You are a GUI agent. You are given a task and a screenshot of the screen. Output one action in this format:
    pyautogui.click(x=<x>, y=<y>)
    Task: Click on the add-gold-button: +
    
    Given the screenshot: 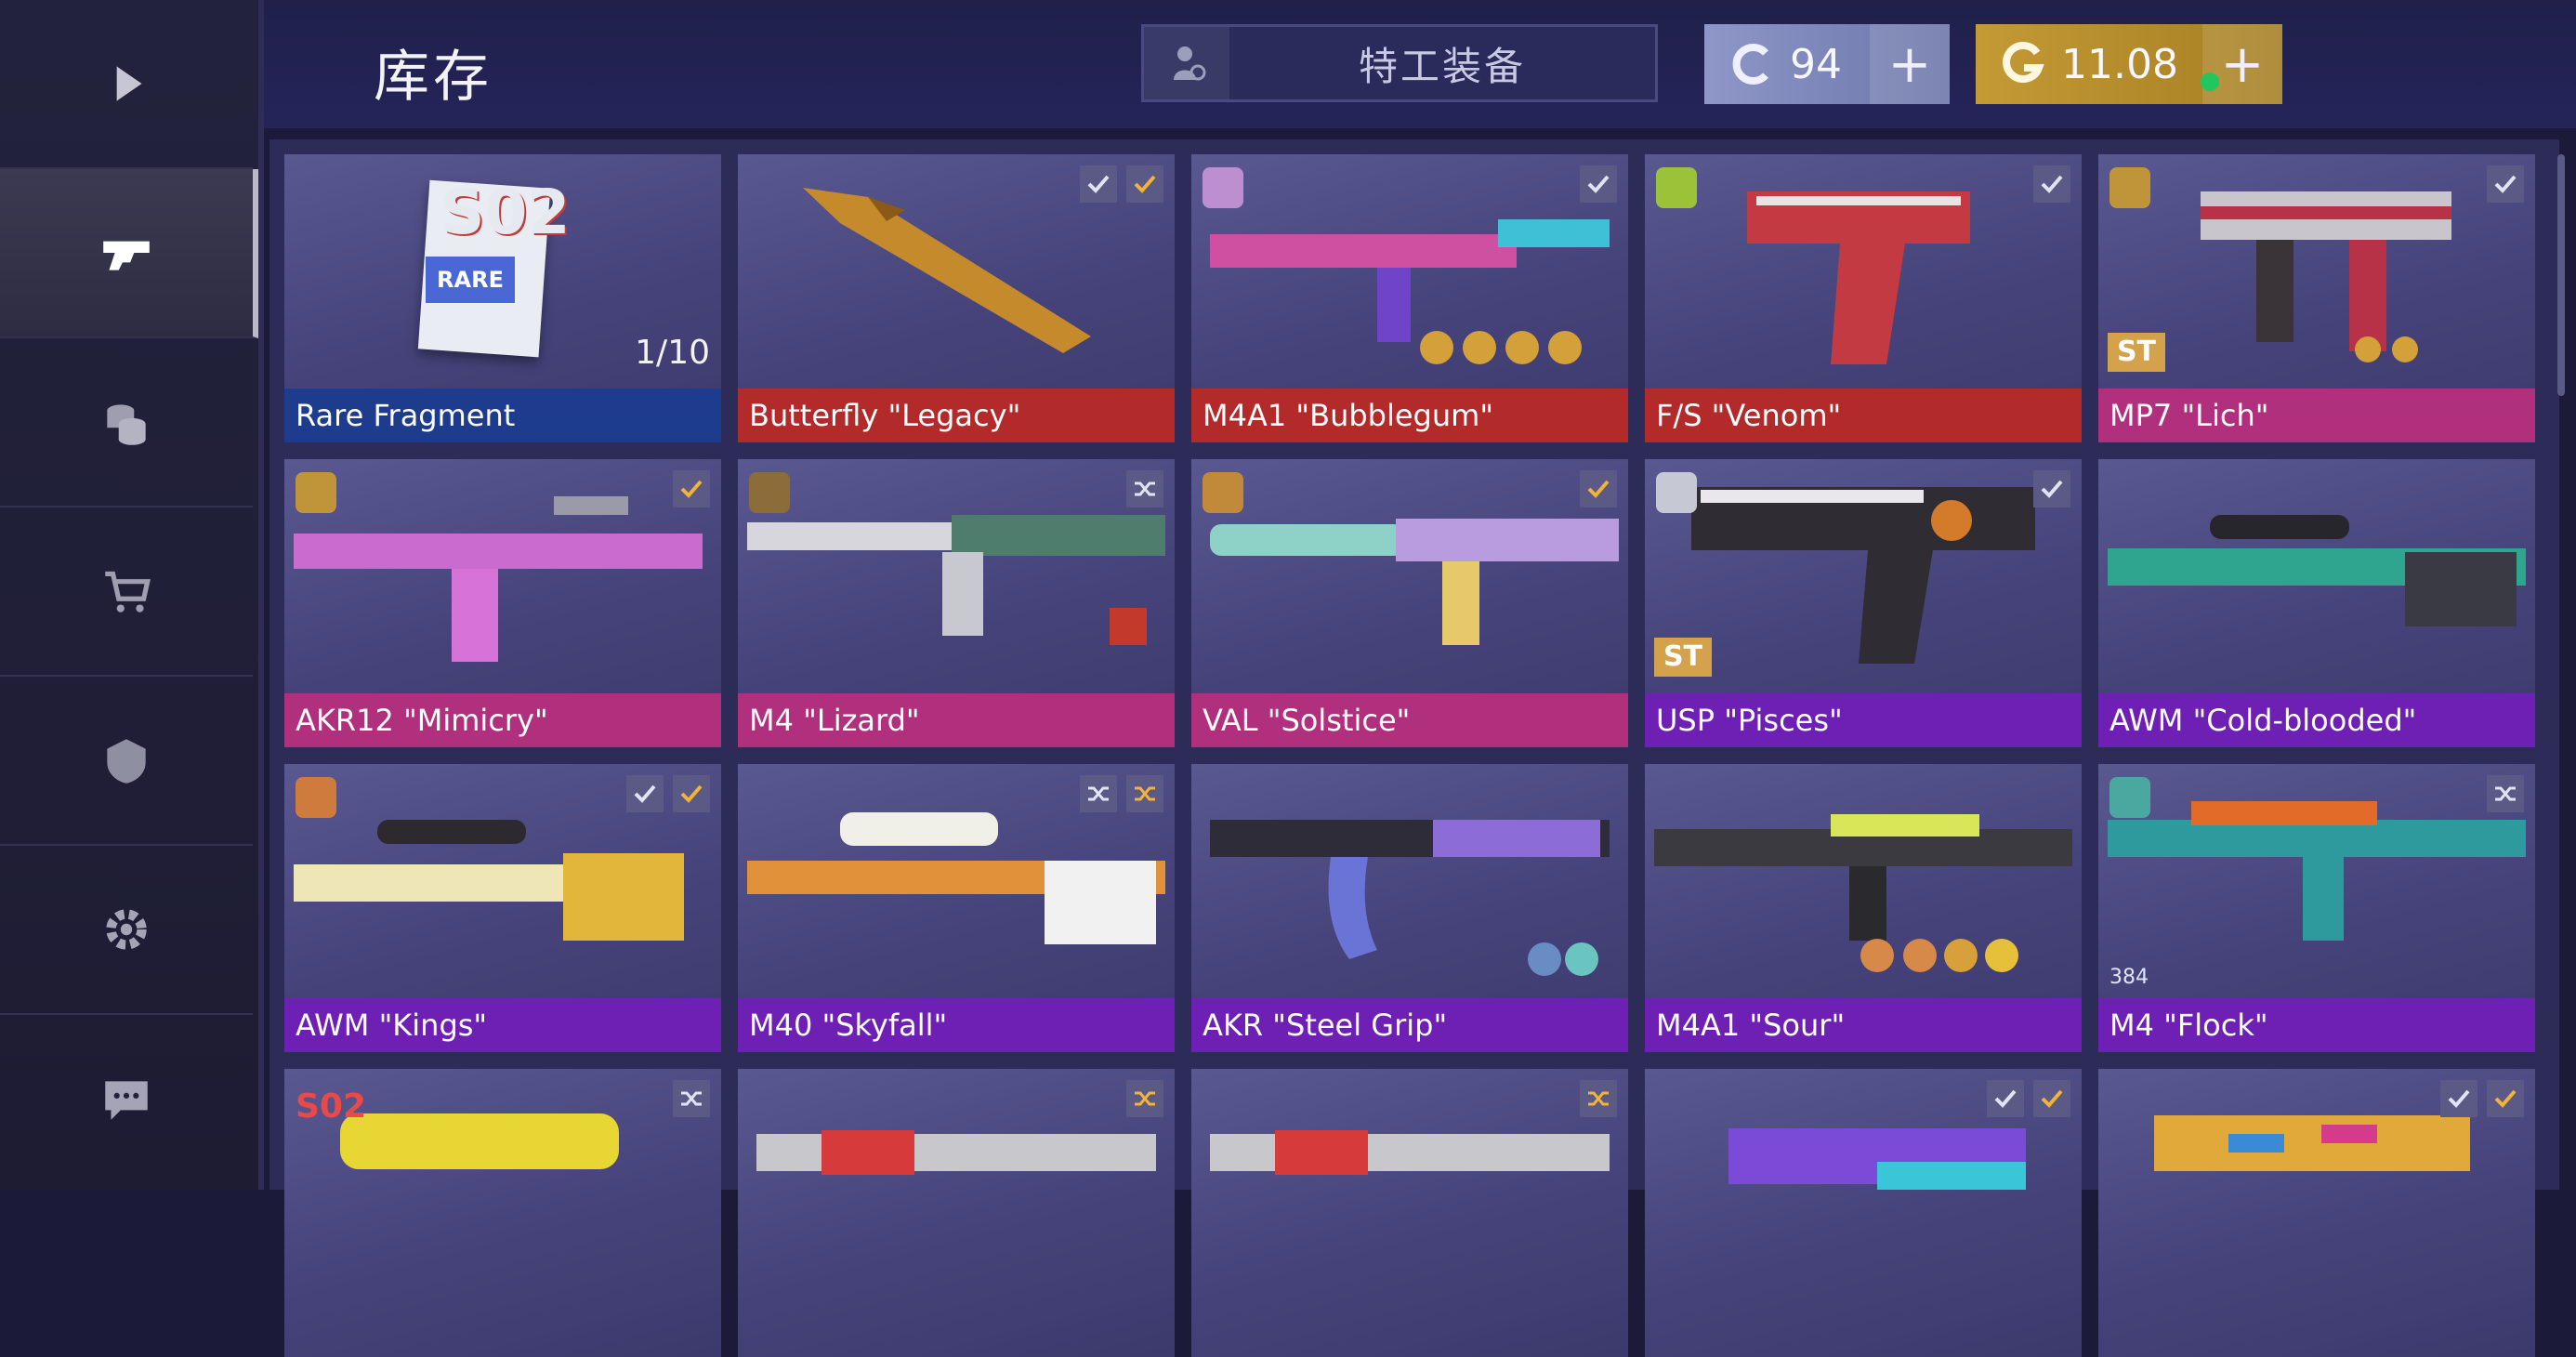 What is the action you would take?
    pyautogui.click(x=2242, y=64)
    